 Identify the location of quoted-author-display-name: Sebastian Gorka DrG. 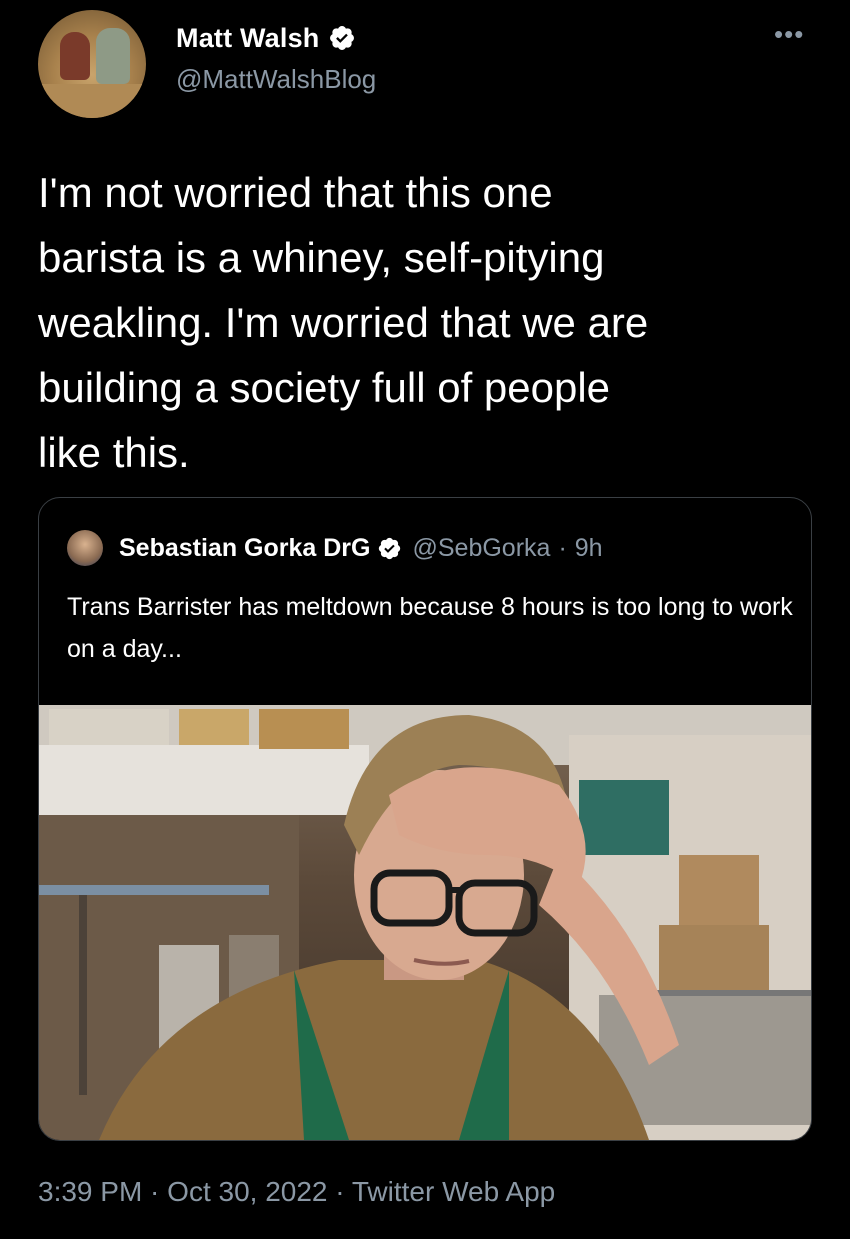
(244, 548).